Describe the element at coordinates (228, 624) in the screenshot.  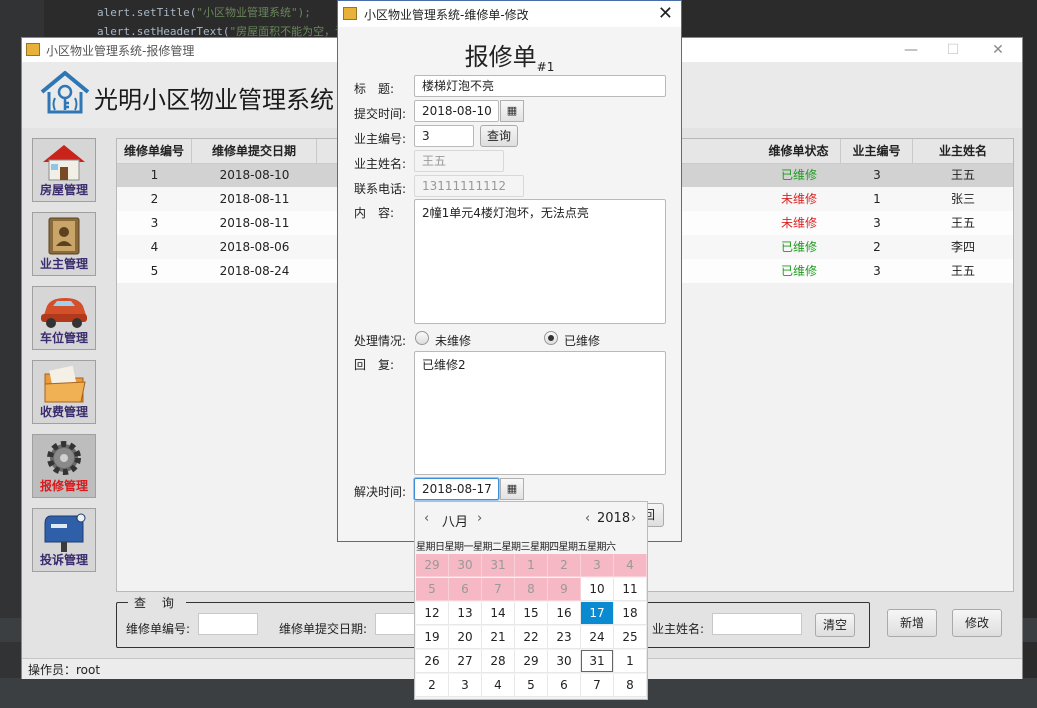
I see `query-id-input` at that location.